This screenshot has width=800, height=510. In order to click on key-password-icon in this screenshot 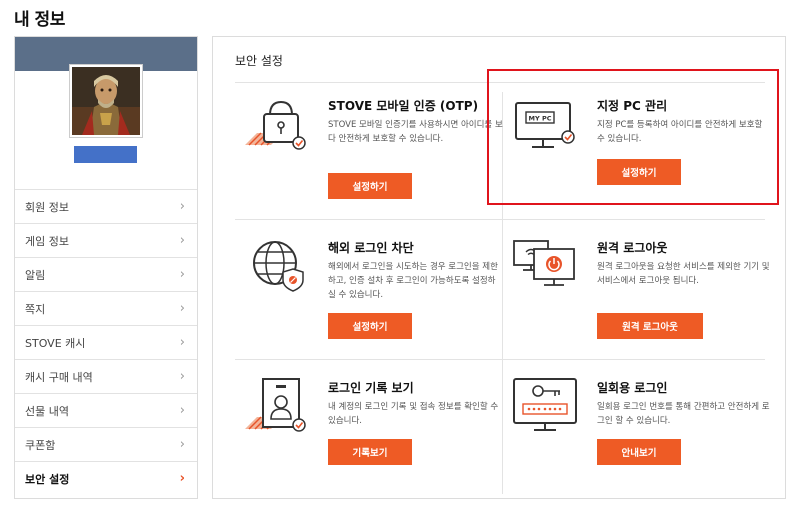, I will do `click(548, 410)`.